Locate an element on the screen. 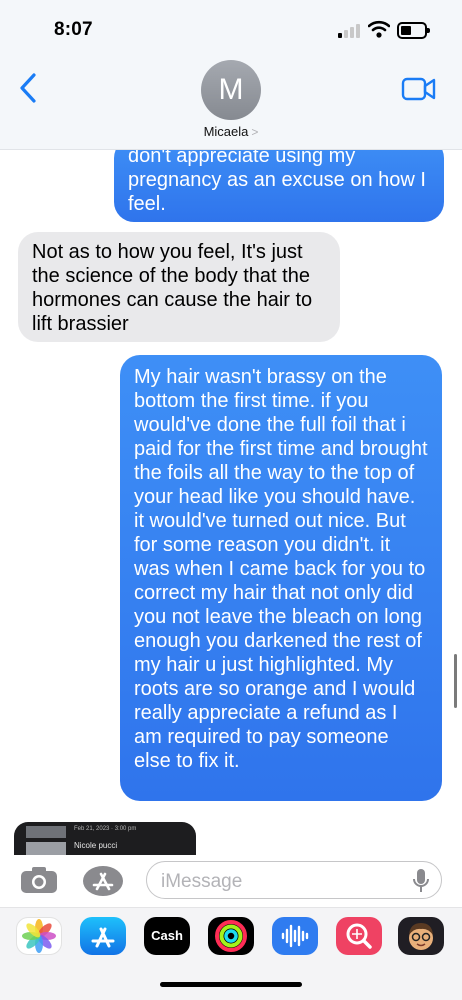 The height and width of the screenshot is (1000, 462). back-button is located at coordinates (28, 88).